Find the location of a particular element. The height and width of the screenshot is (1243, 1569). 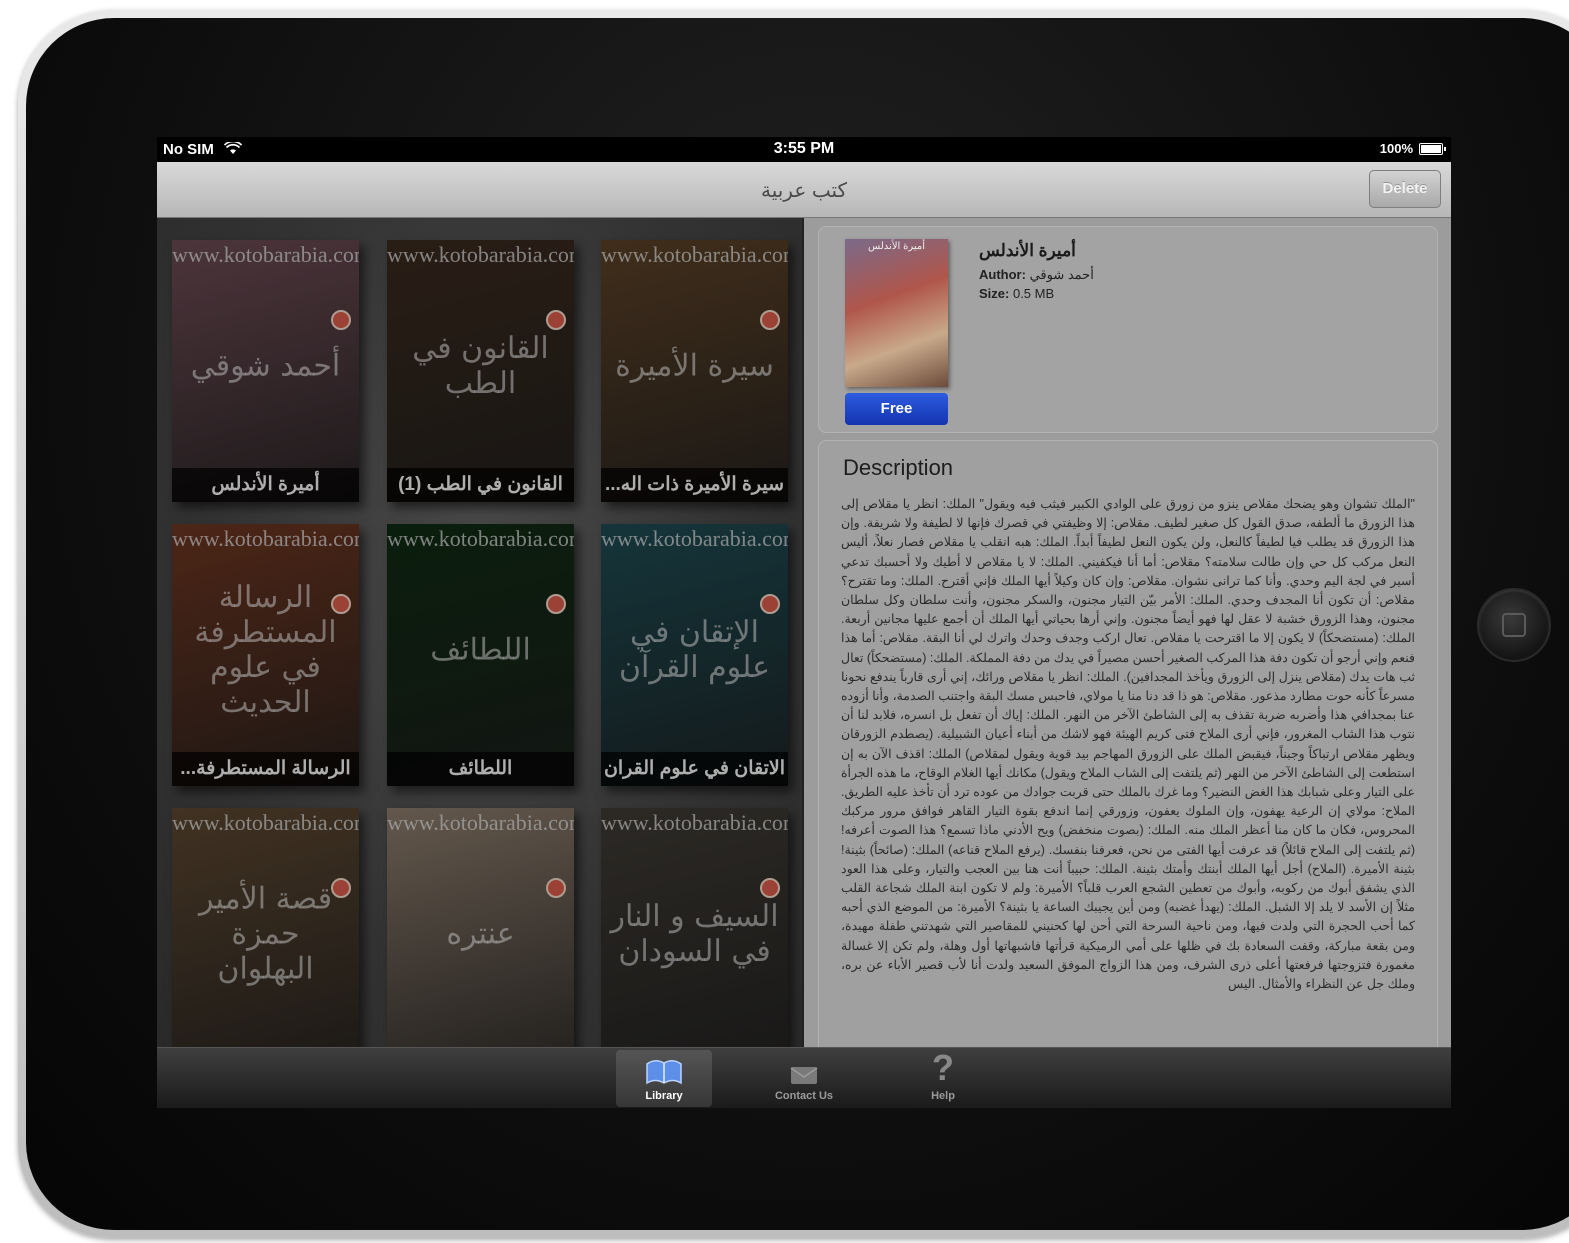

help-icon: ? is located at coordinates (943, 1067).